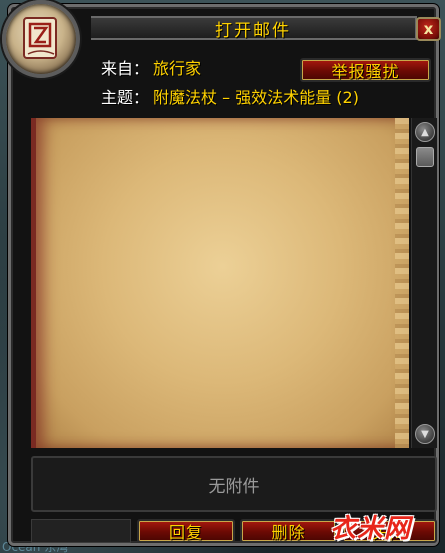 The height and width of the screenshot is (553, 445). What do you see at coordinates (125, 97) in the screenshot?
I see `subject-label: 主题：` at bounding box center [125, 97].